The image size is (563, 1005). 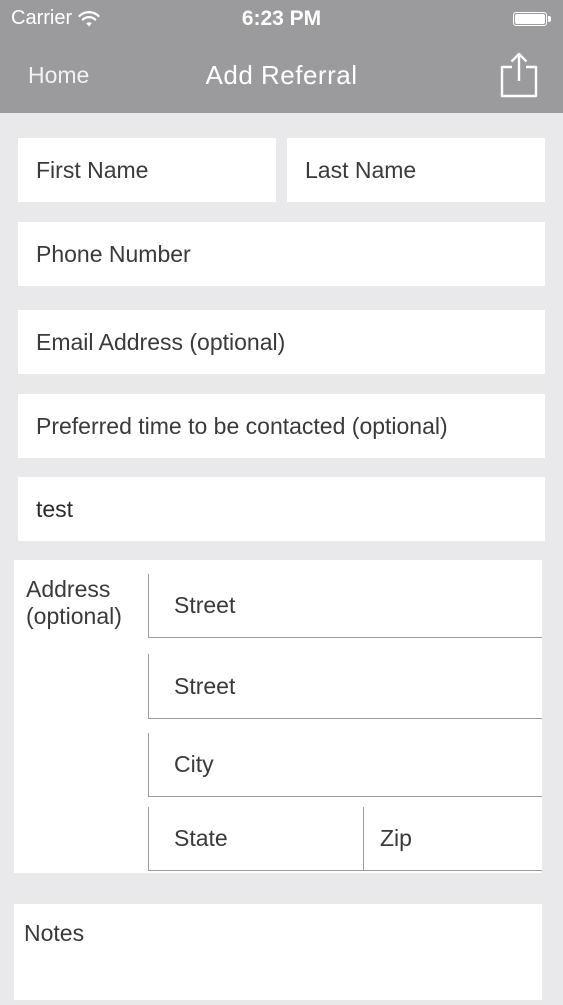 I want to click on address-label: Address (optional), so click(x=74, y=602).